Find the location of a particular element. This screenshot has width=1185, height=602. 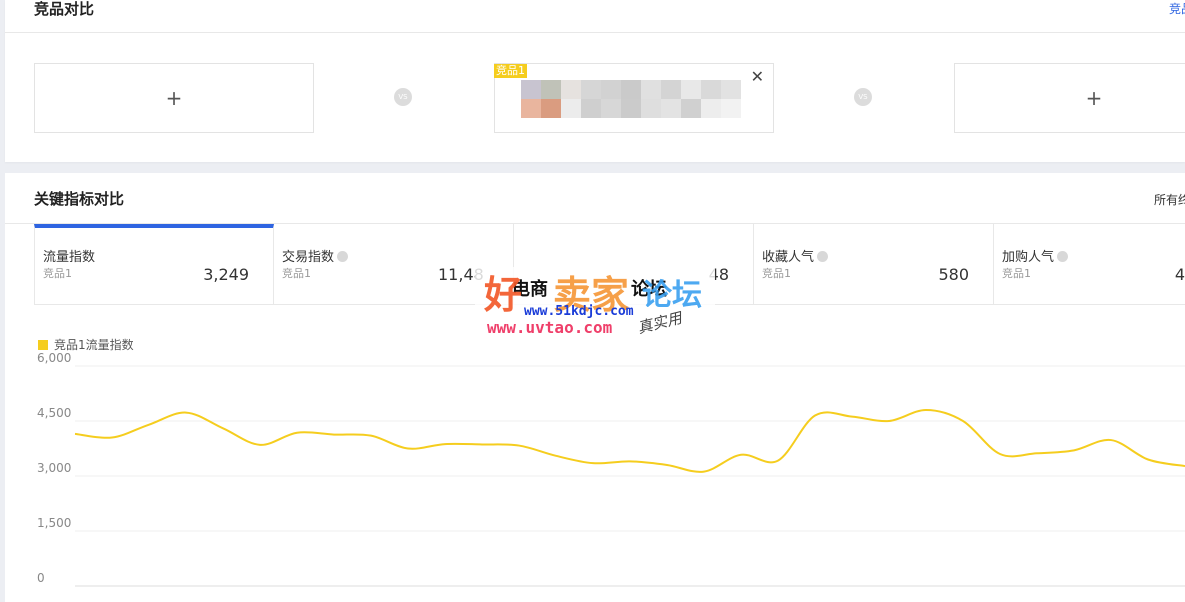

all-terminals-dropdown: 所有终 is located at coordinates (1169, 199).